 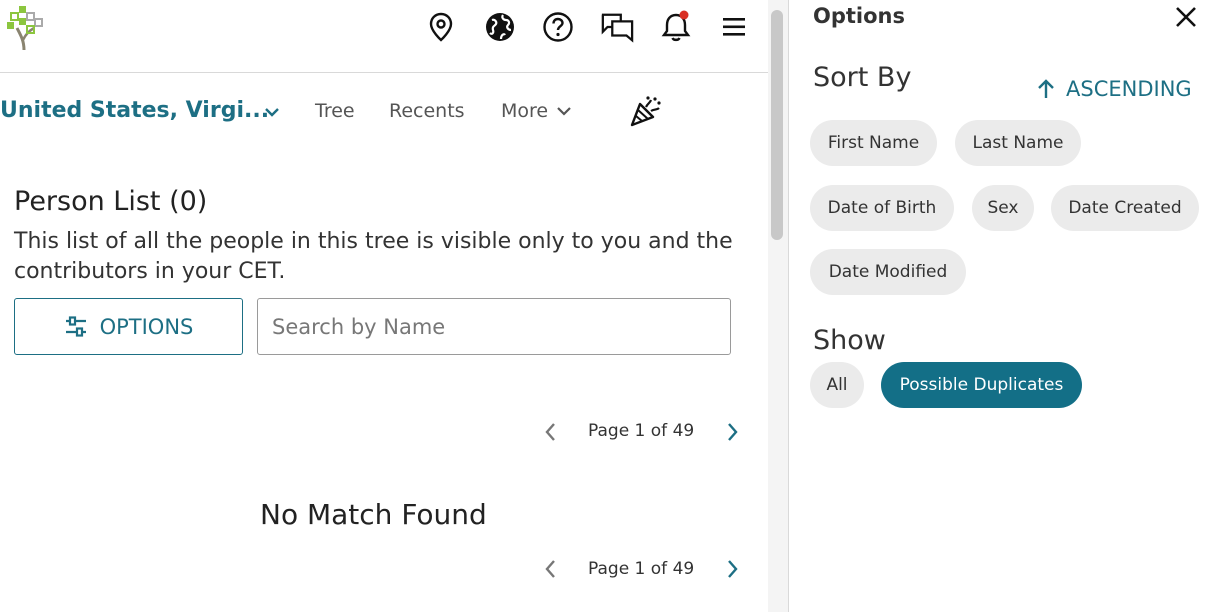 What do you see at coordinates (734, 27) in the screenshot?
I see `menu-icon` at bounding box center [734, 27].